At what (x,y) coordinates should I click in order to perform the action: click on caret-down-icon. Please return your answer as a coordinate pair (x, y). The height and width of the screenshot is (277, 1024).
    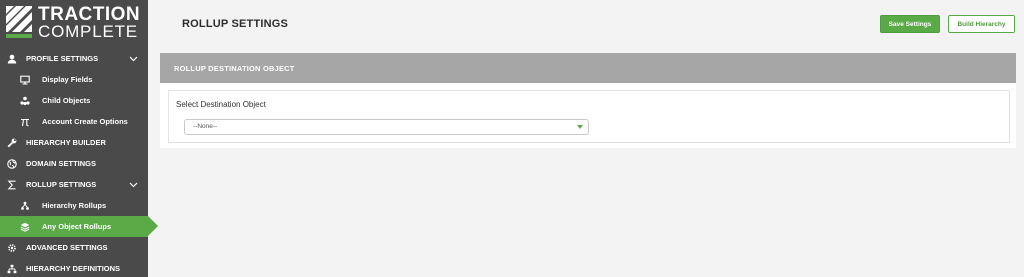
    Looking at the image, I should click on (580, 127).